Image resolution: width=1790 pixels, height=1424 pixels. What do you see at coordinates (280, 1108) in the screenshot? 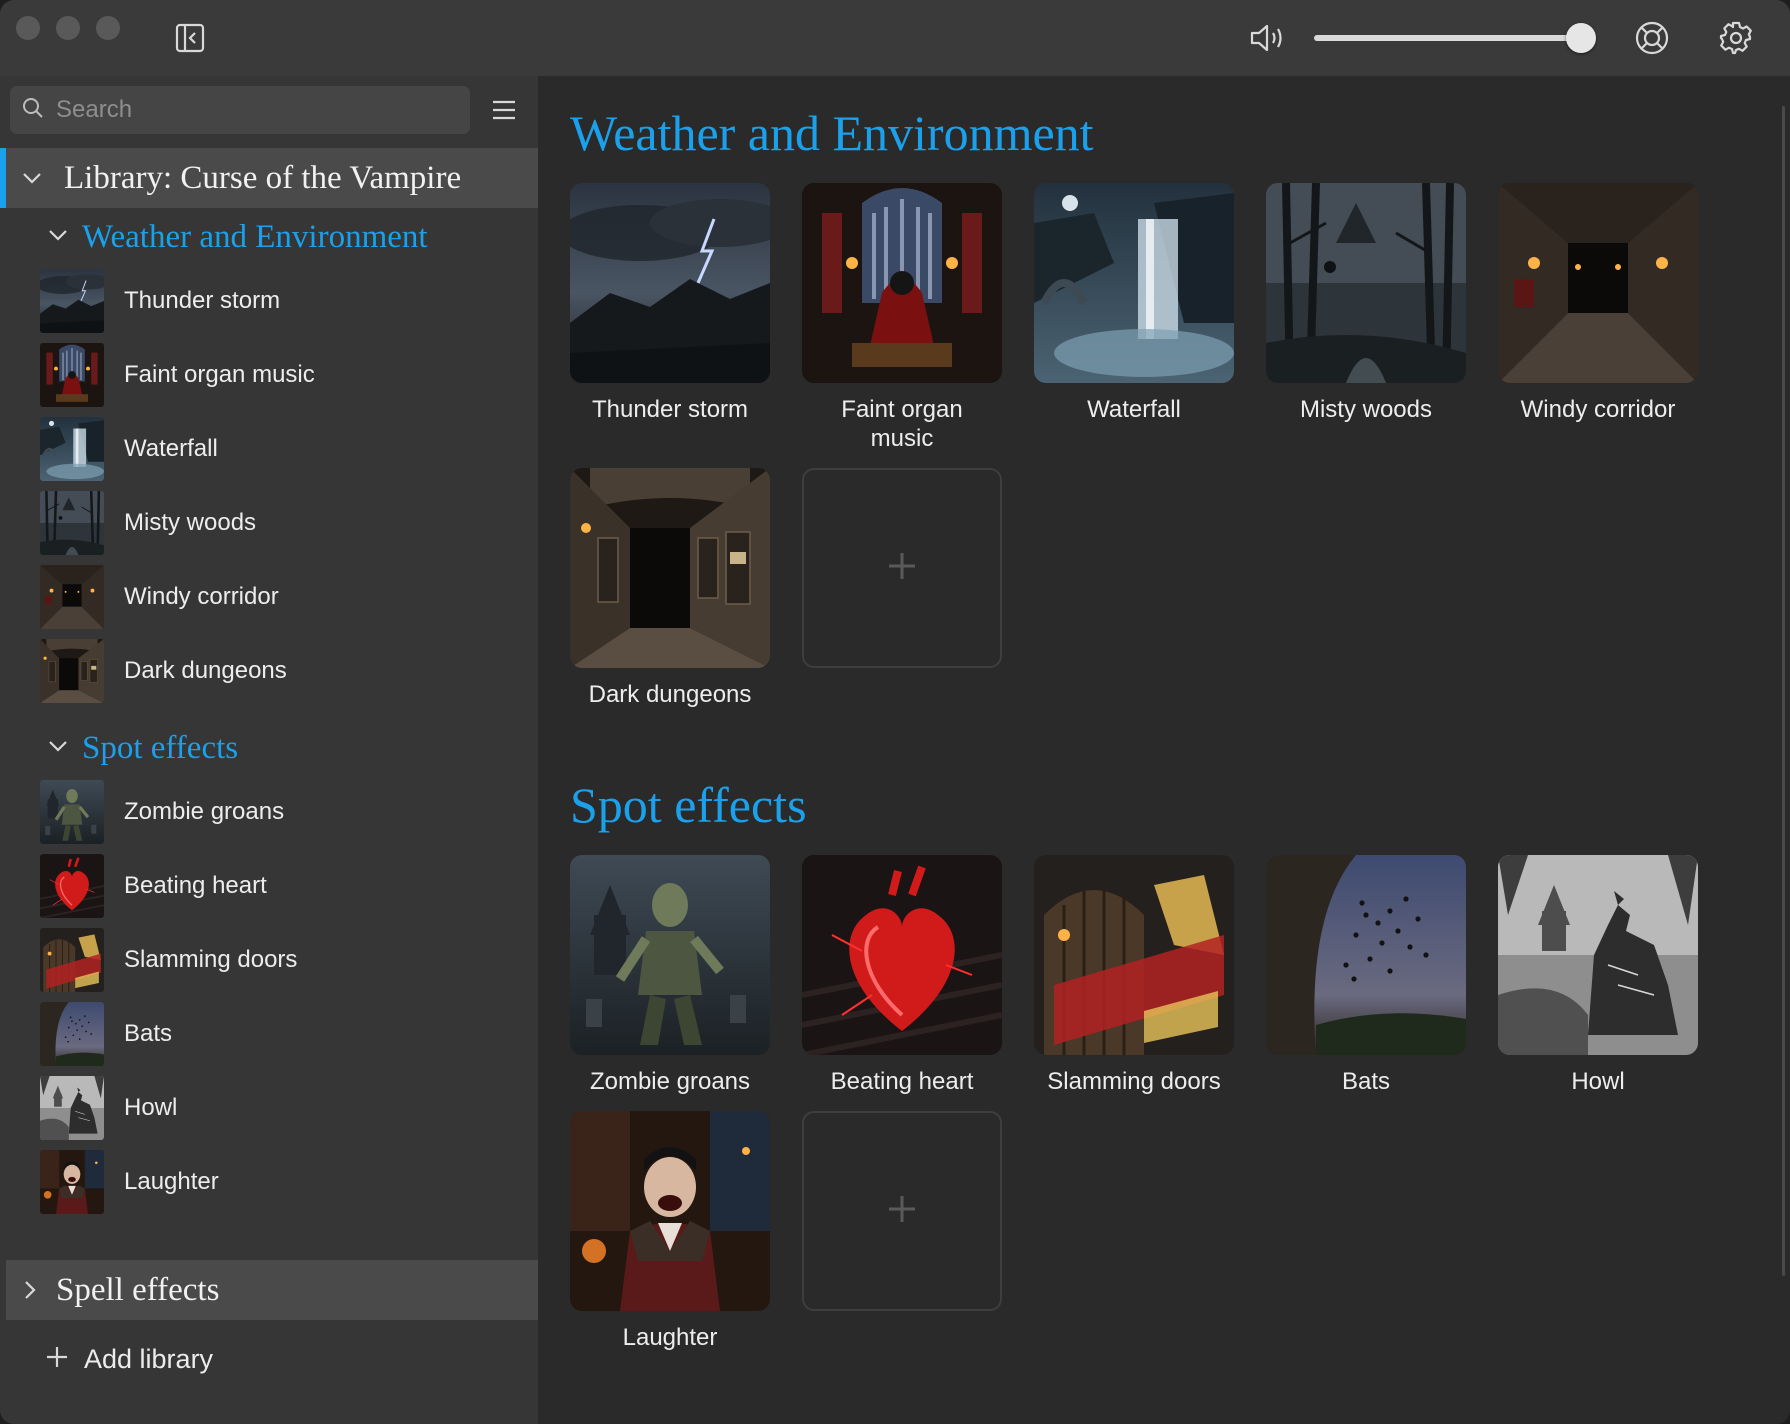
I see `sidebar-item-howl: Howl` at bounding box center [280, 1108].